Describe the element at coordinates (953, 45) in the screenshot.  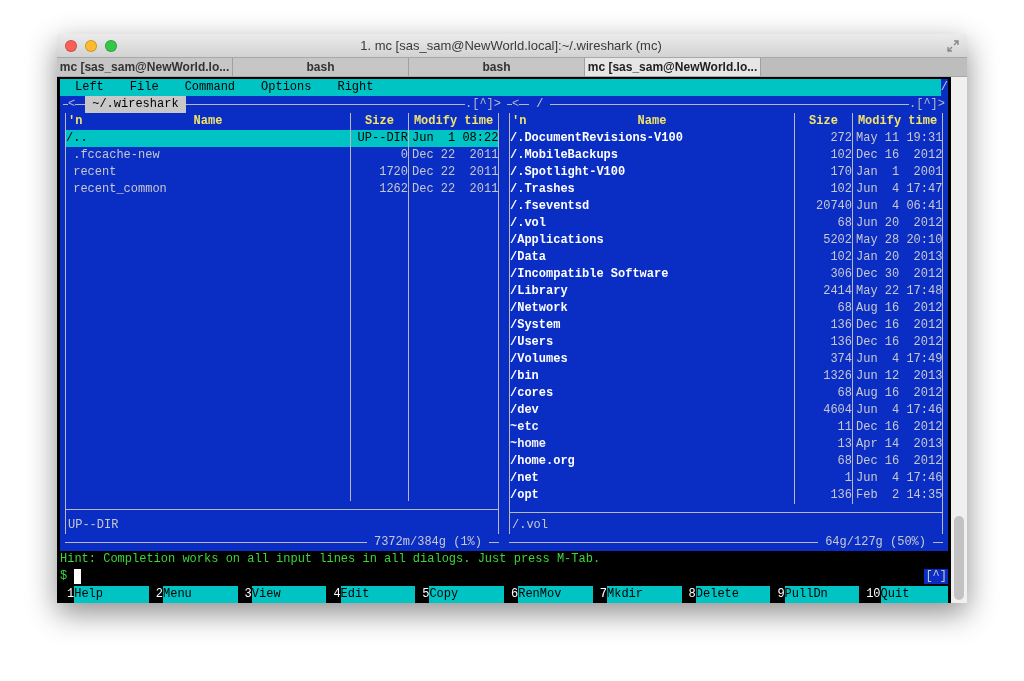
I see `fullscreen-icon` at that location.